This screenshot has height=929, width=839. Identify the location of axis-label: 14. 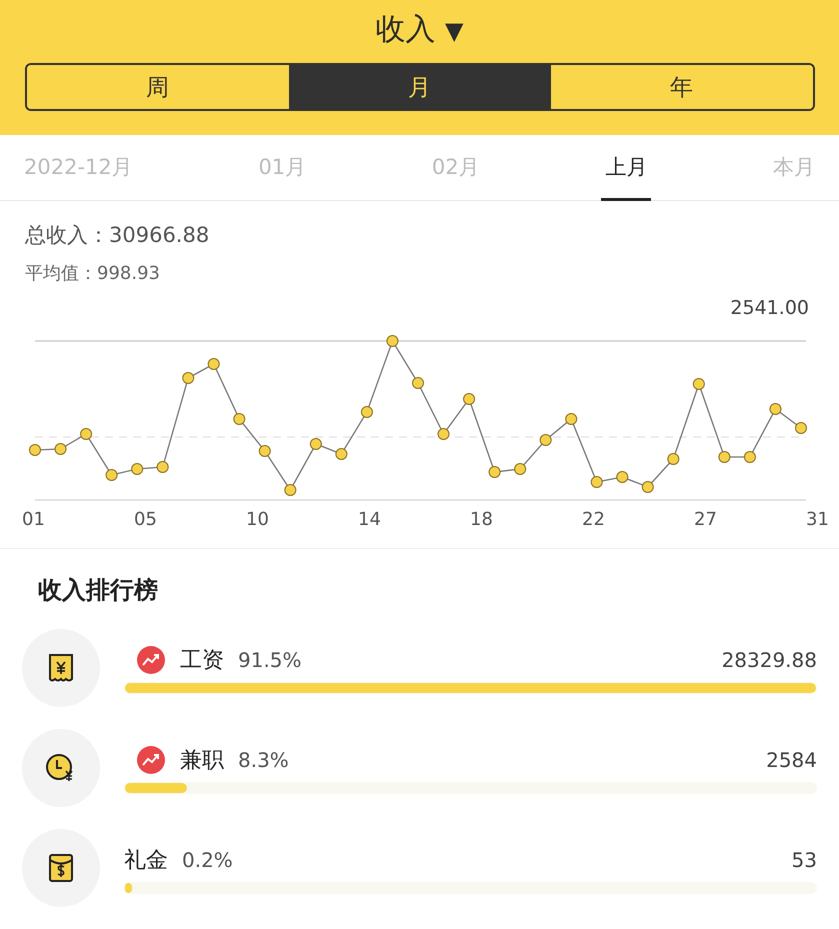
(369, 519).